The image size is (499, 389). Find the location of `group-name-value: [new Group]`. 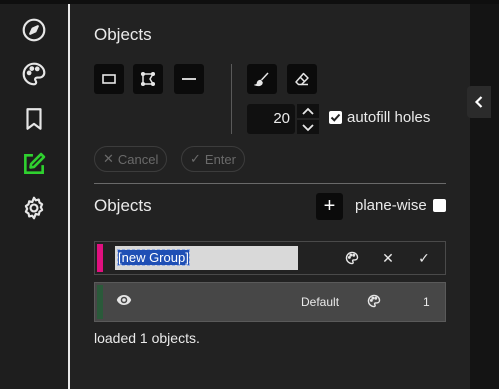

group-name-value: [new Group] is located at coordinates (153, 257).